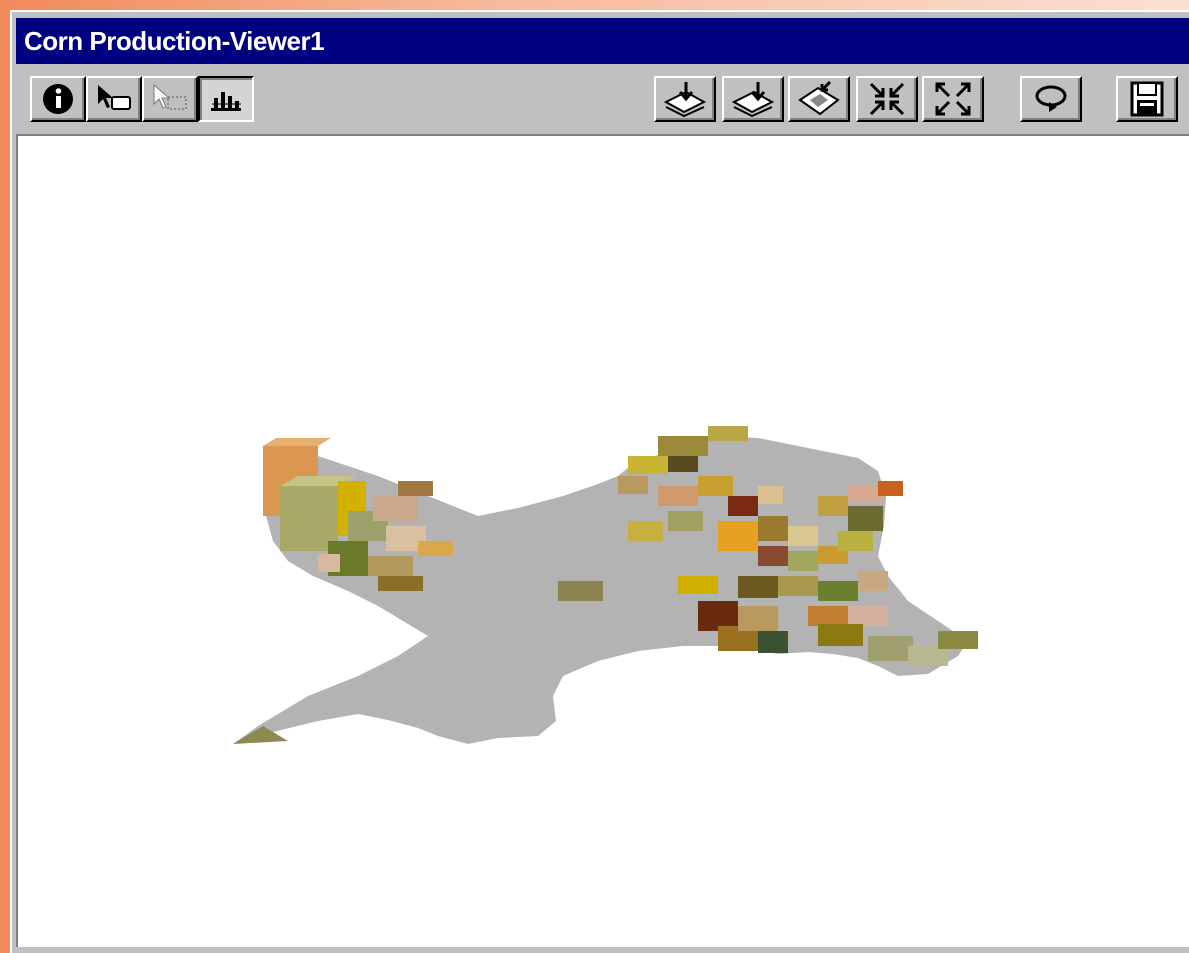 The height and width of the screenshot is (953, 1189). I want to click on add-theme-icon, so click(685, 99).